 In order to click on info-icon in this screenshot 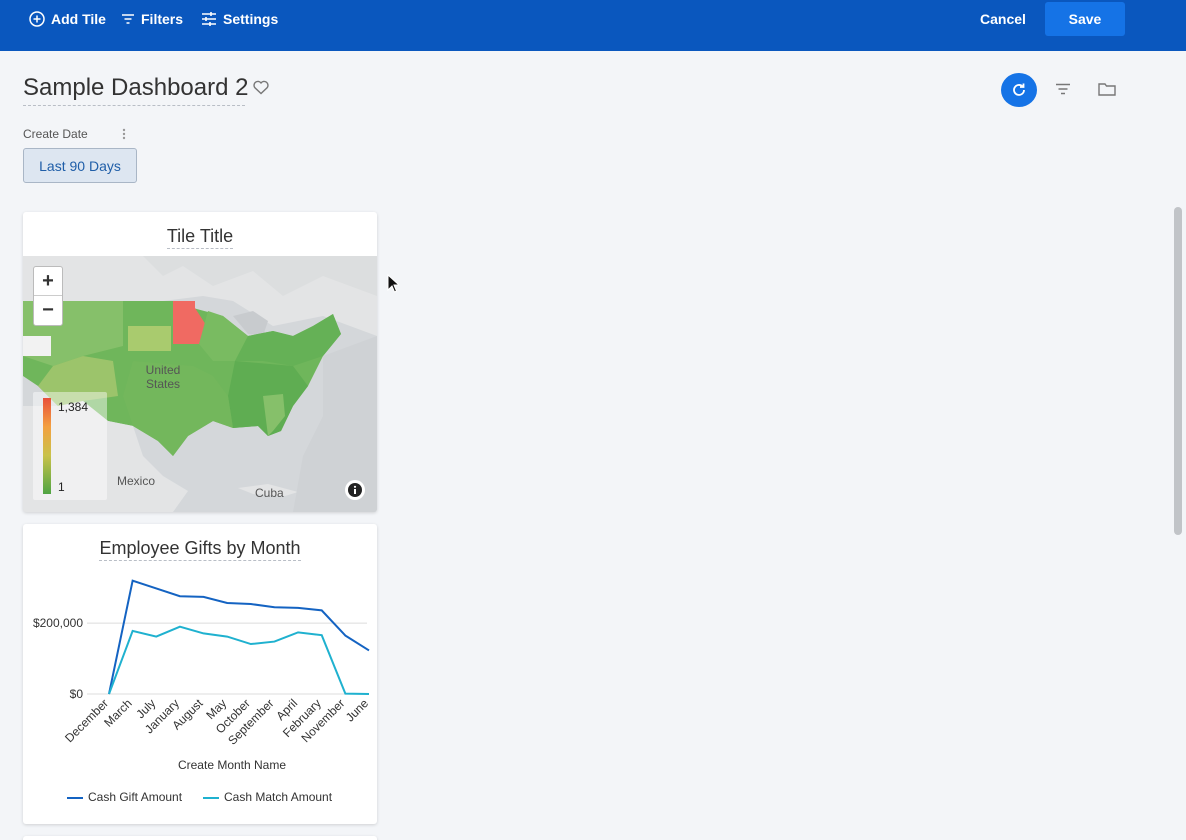, I will do `click(355, 490)`.